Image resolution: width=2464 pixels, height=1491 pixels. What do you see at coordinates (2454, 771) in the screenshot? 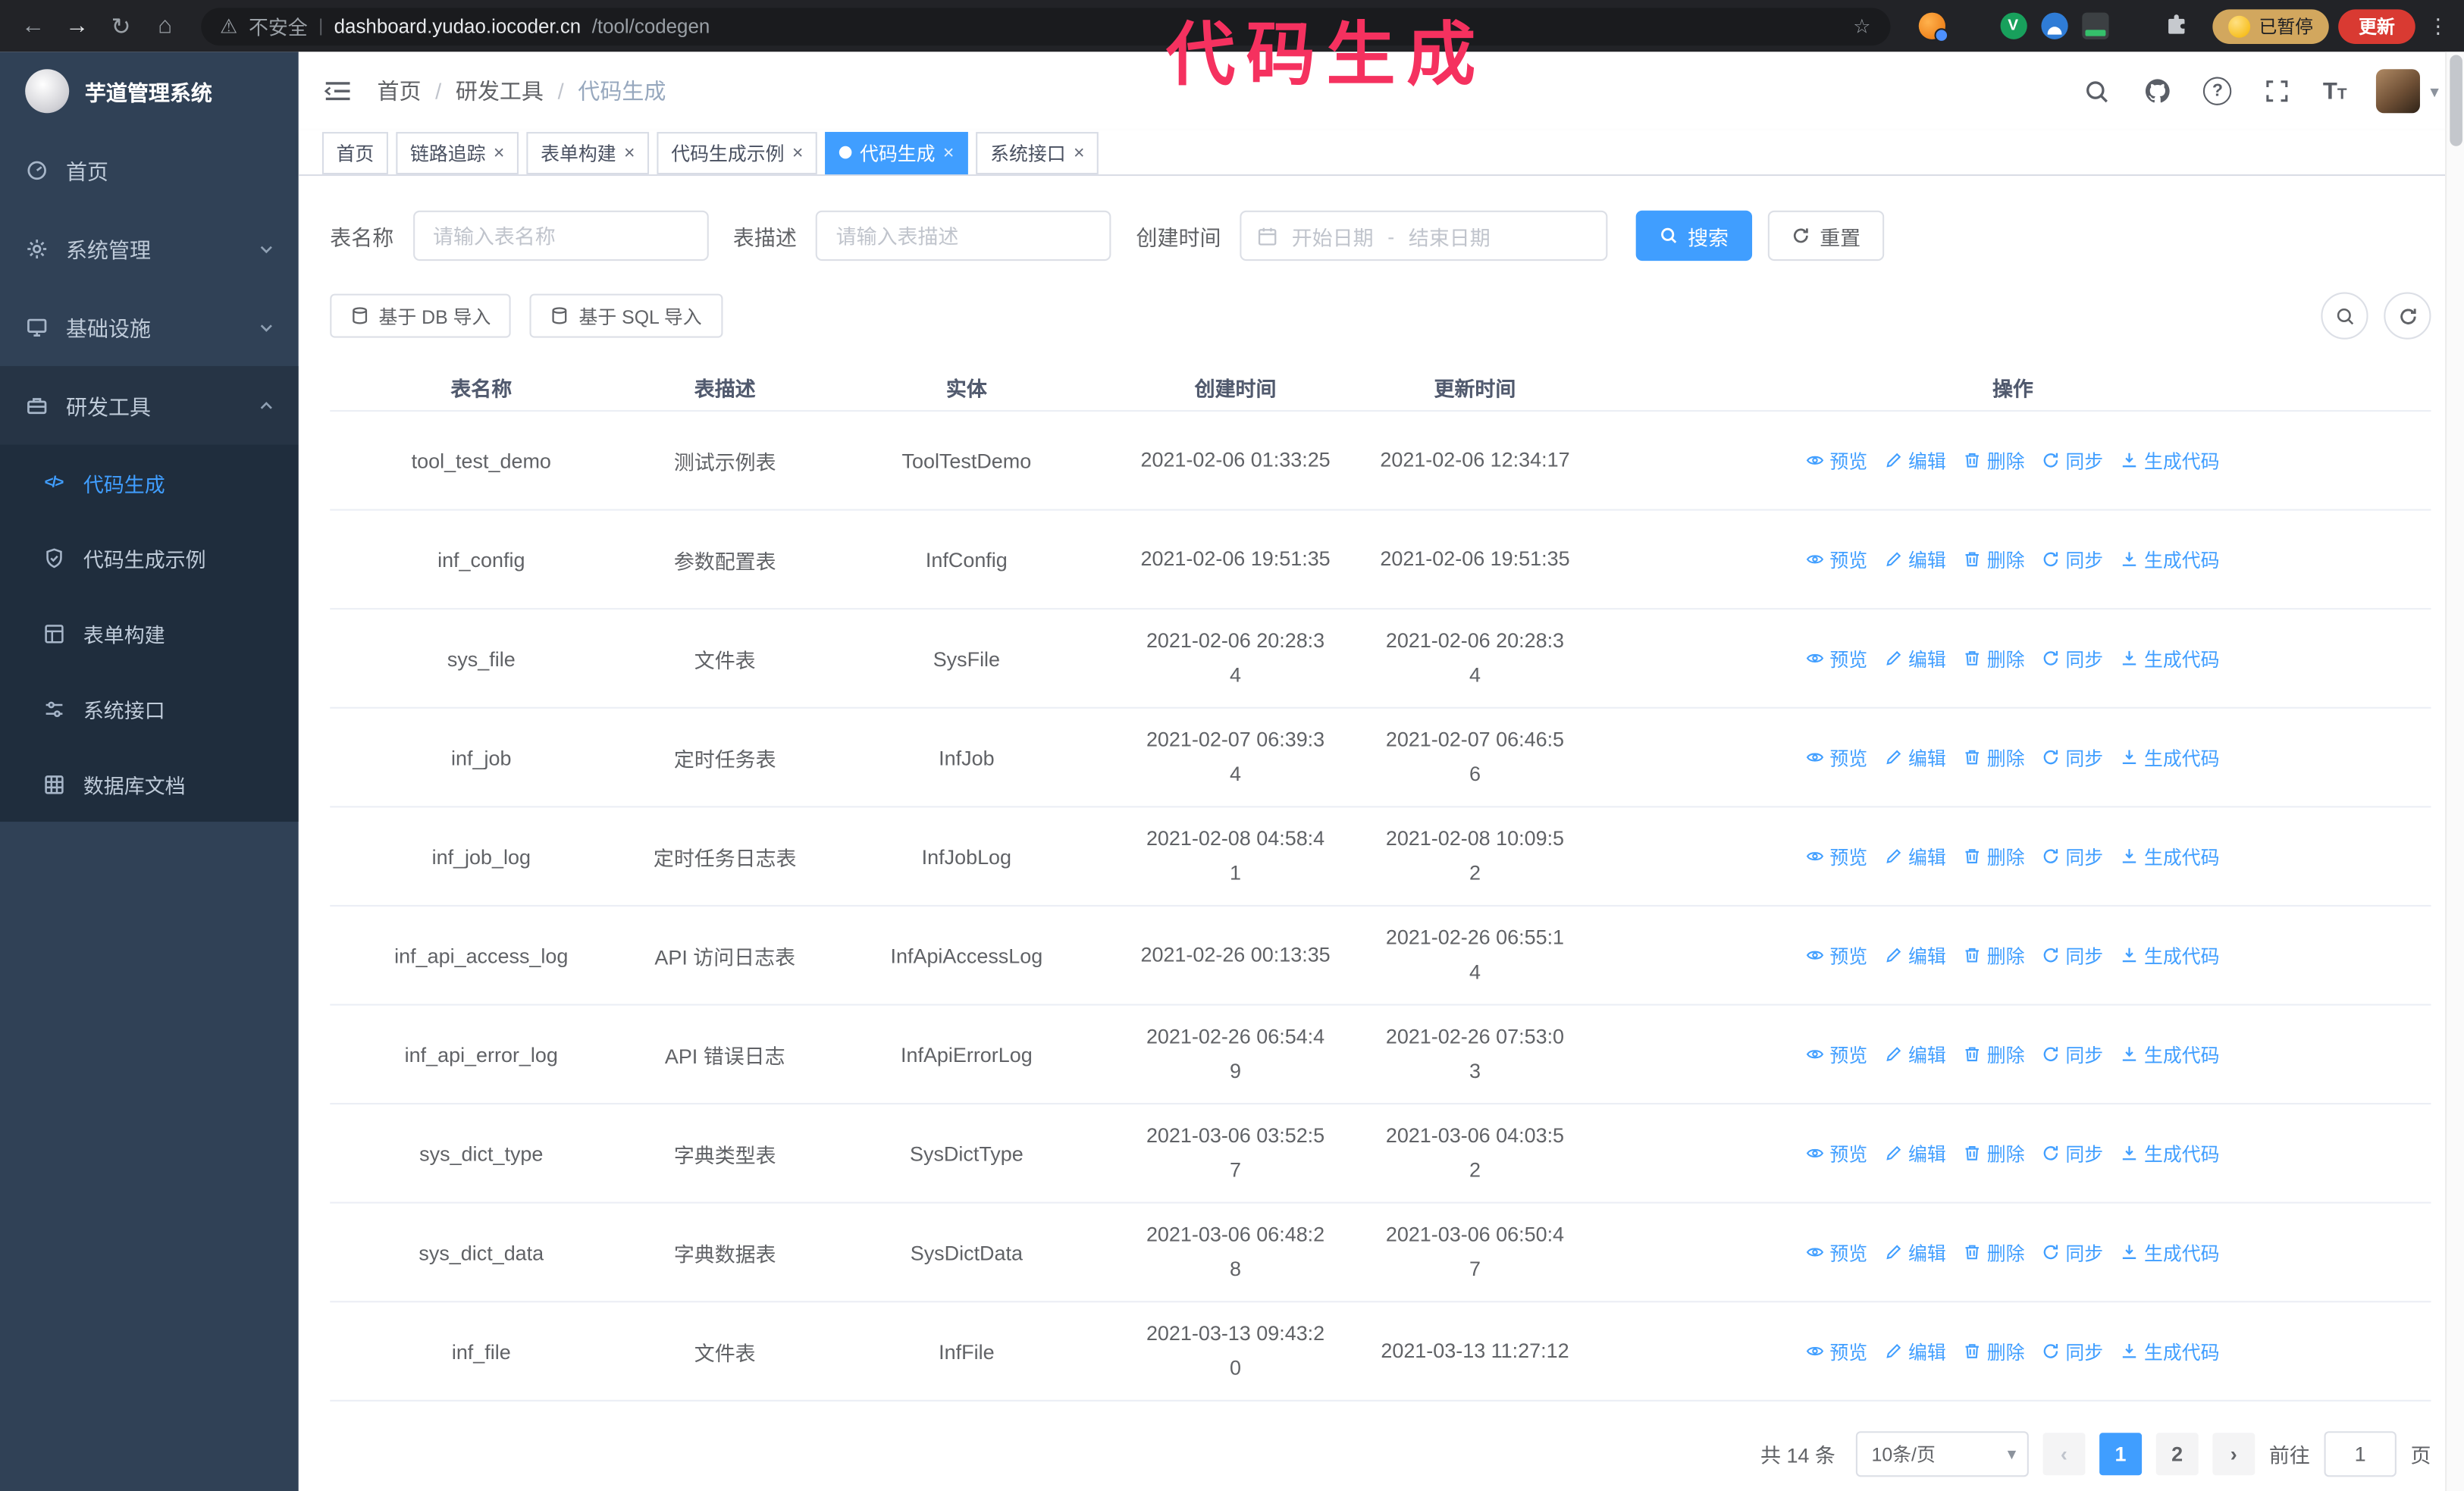
I see `scrollbar` at bounding box center [2454, 771].